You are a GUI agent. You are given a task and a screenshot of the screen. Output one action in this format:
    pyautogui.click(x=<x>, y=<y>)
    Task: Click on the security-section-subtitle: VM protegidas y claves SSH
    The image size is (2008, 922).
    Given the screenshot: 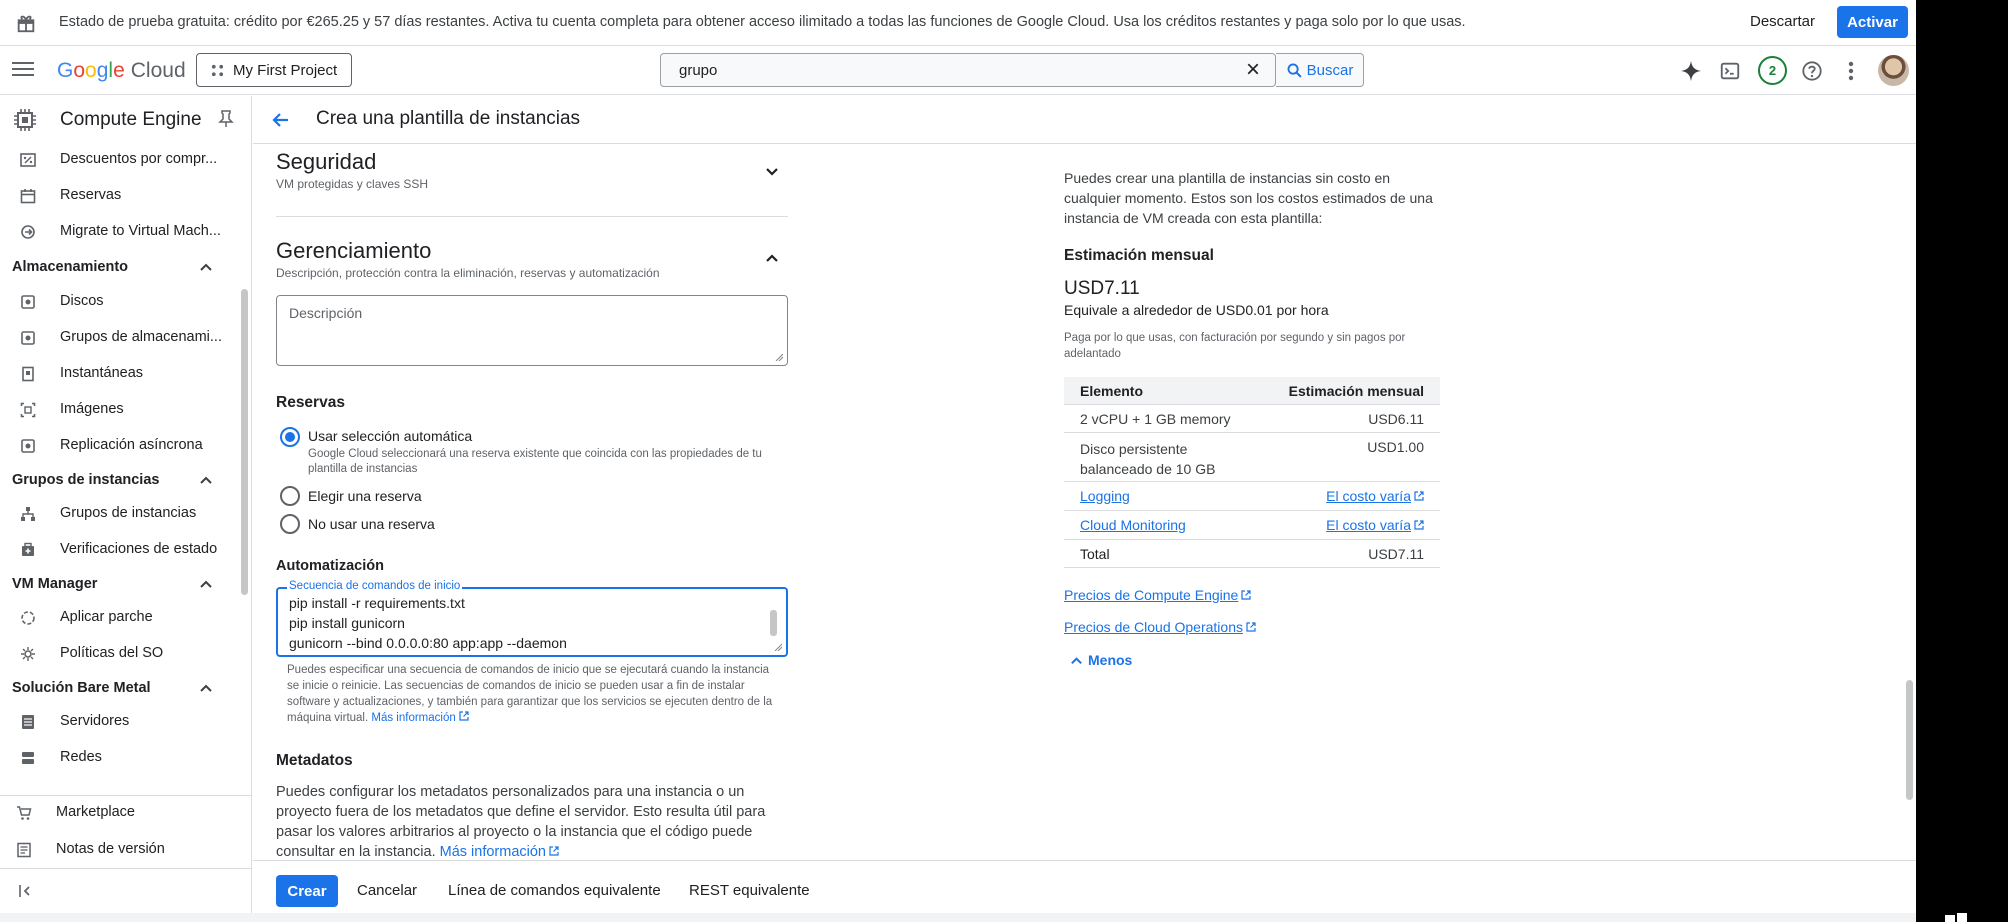 What is the action you would take?
    pyautogui.click(x=352, y=184)
    